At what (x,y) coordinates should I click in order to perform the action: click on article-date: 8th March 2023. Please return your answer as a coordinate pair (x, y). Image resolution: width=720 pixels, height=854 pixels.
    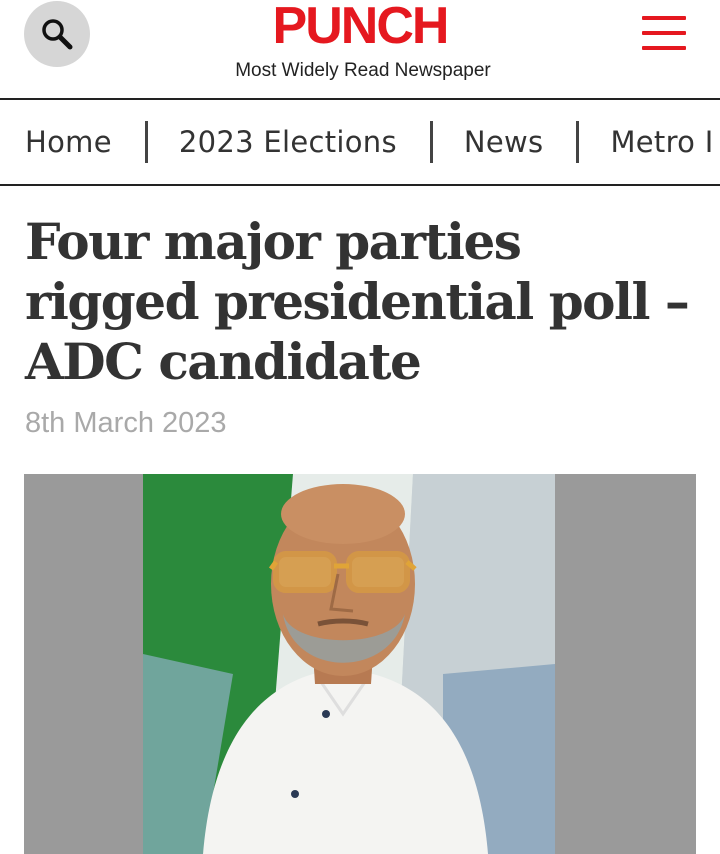
    Looking at the image, I should click on (126, 423).